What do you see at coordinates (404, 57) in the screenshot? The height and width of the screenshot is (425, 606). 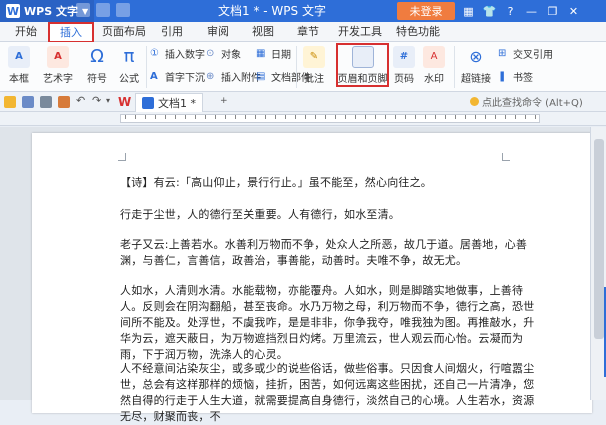 I see `page-number-icon: #` at bounding box center [404, 57].